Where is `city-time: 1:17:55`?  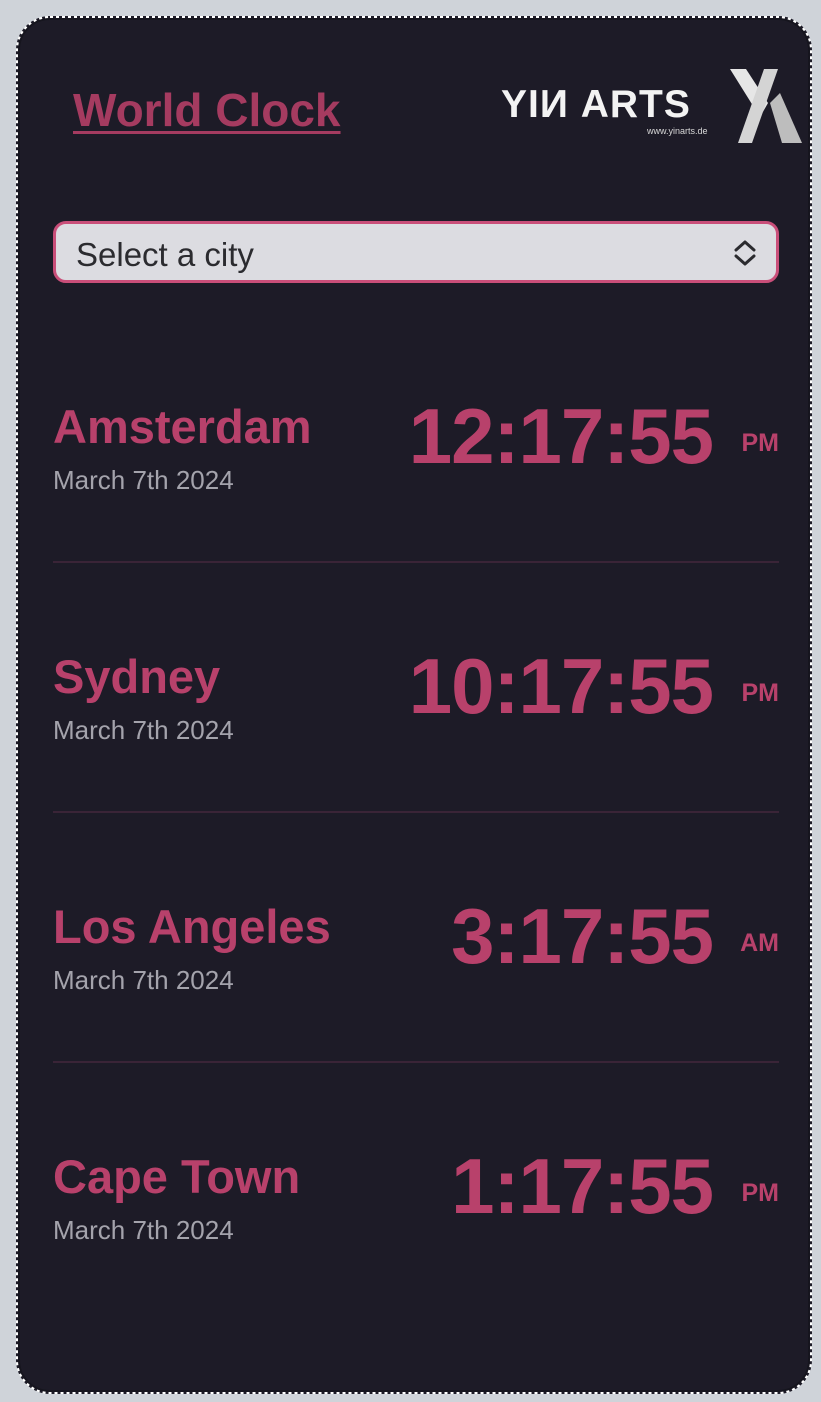 city-time: 1:17:55 is located at coordinates (582, 1186).